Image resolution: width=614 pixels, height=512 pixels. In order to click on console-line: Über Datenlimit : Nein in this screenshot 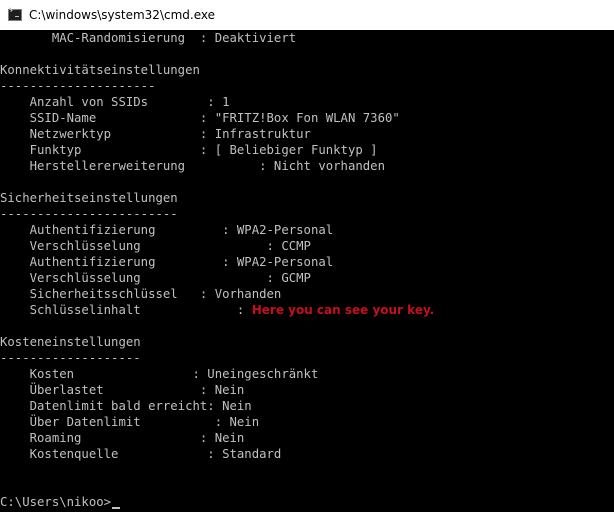, I will do `click(130, 422)`.